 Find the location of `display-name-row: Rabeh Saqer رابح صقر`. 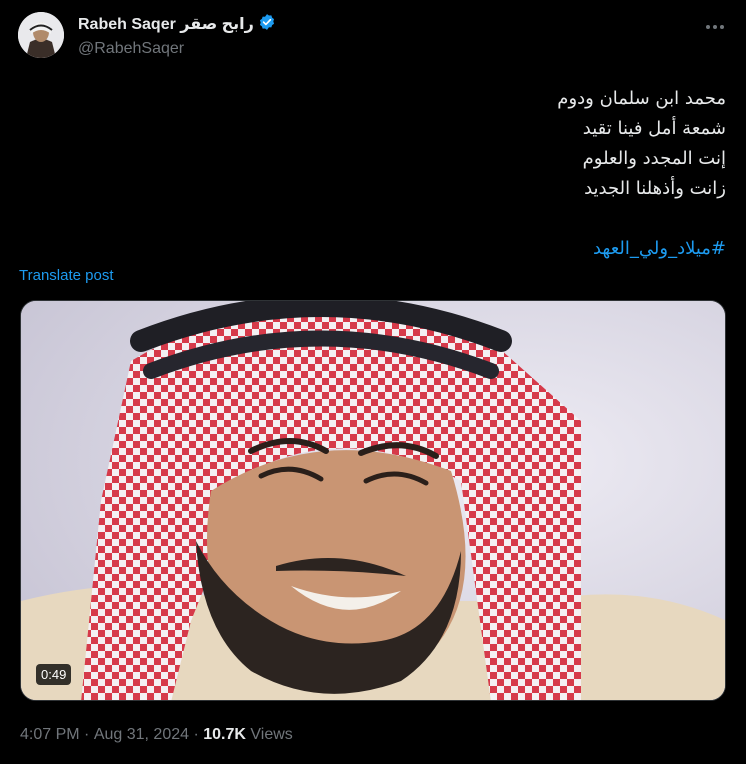

display-name-row: Rabeh Saqer رابح صقر is located at coordinates (177, 25).